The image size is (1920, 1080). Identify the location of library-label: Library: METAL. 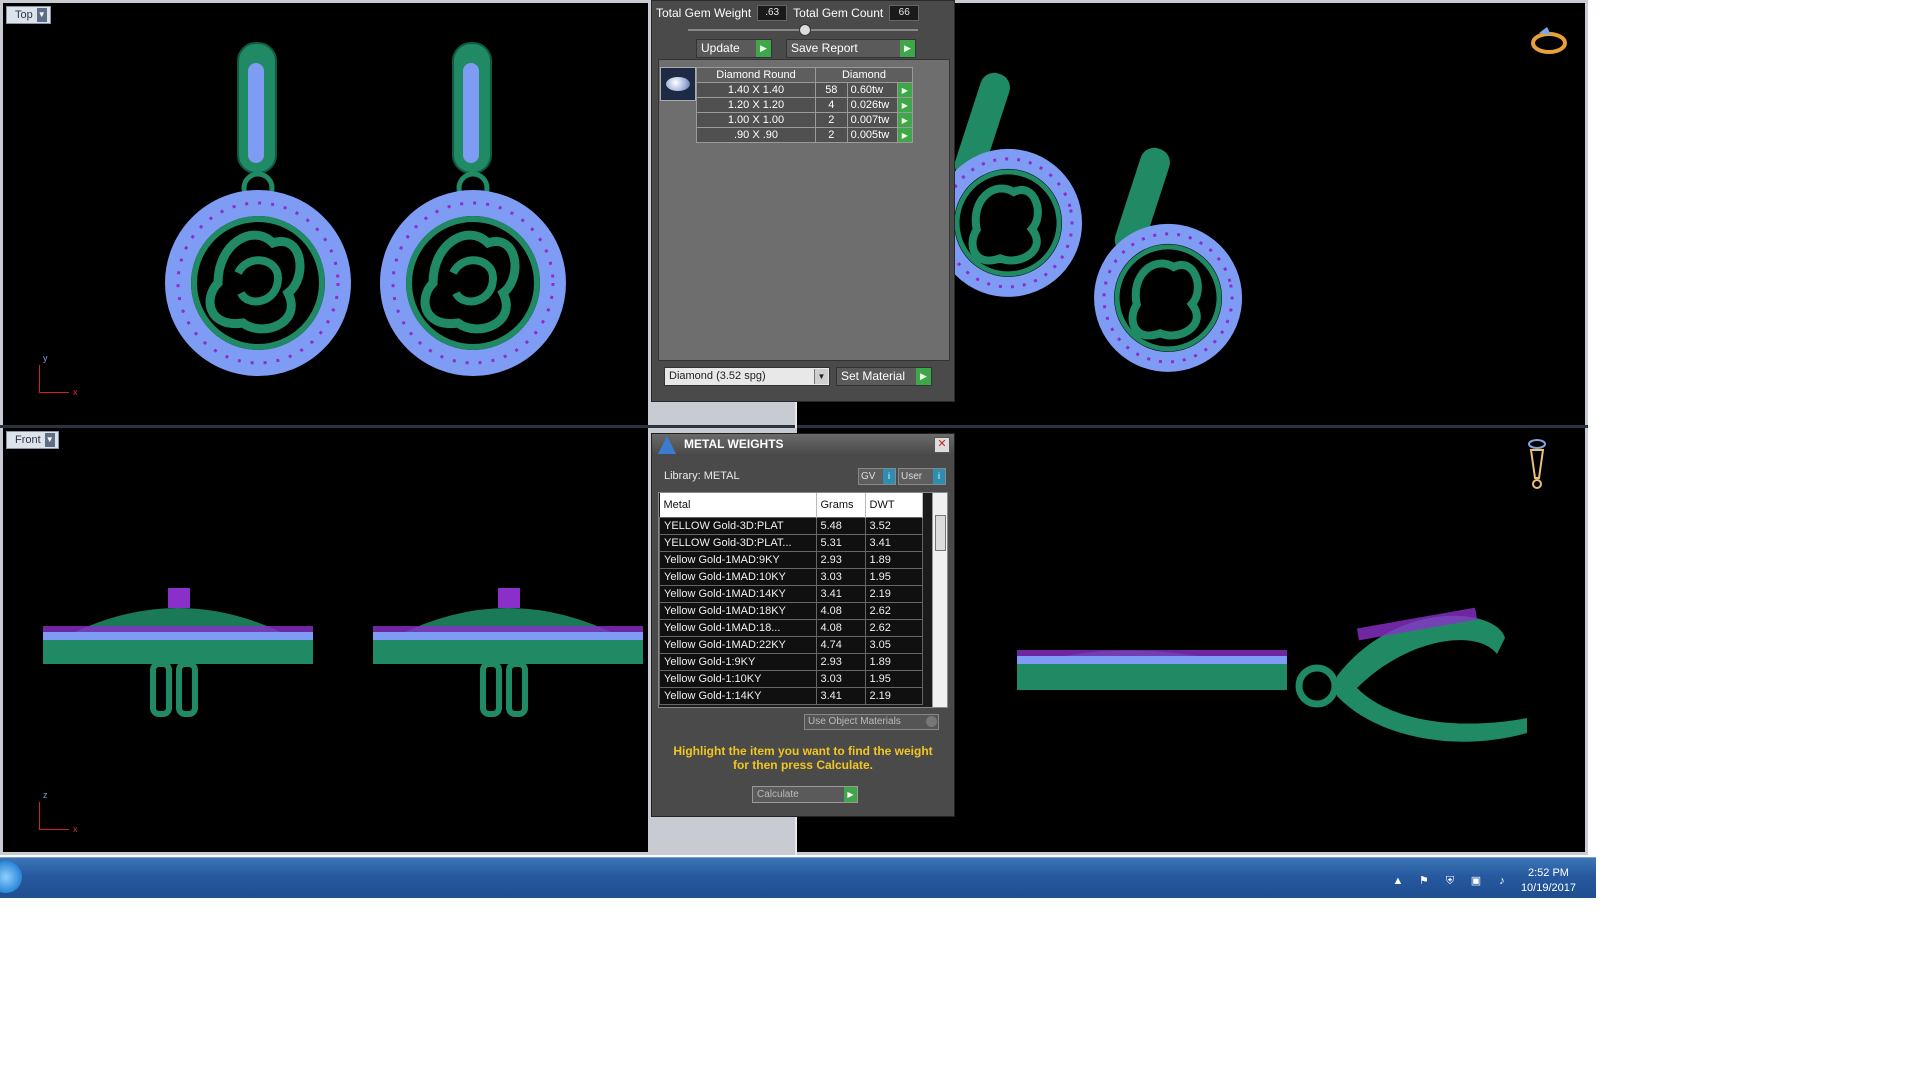
(702, 476).